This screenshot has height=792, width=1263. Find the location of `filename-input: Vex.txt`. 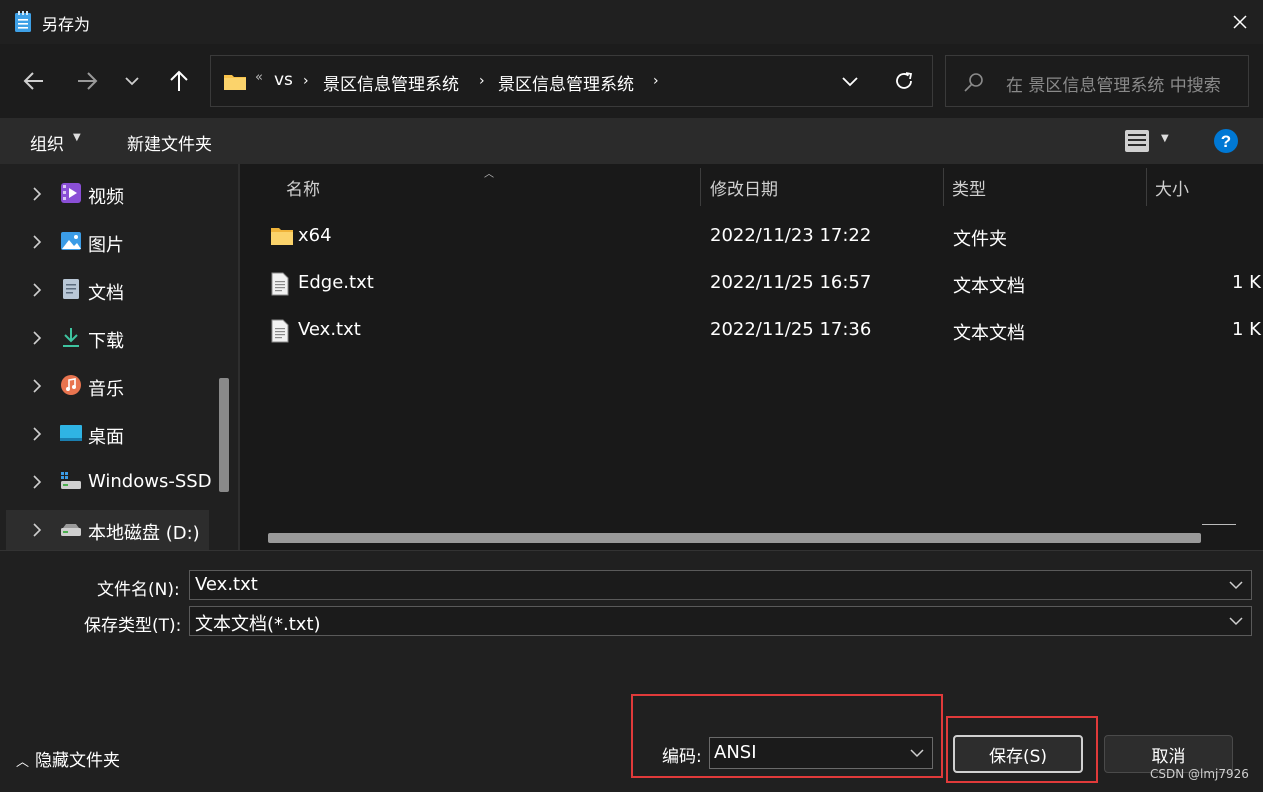

filename-input: Vex.txt is located at coordinates (720, 585).